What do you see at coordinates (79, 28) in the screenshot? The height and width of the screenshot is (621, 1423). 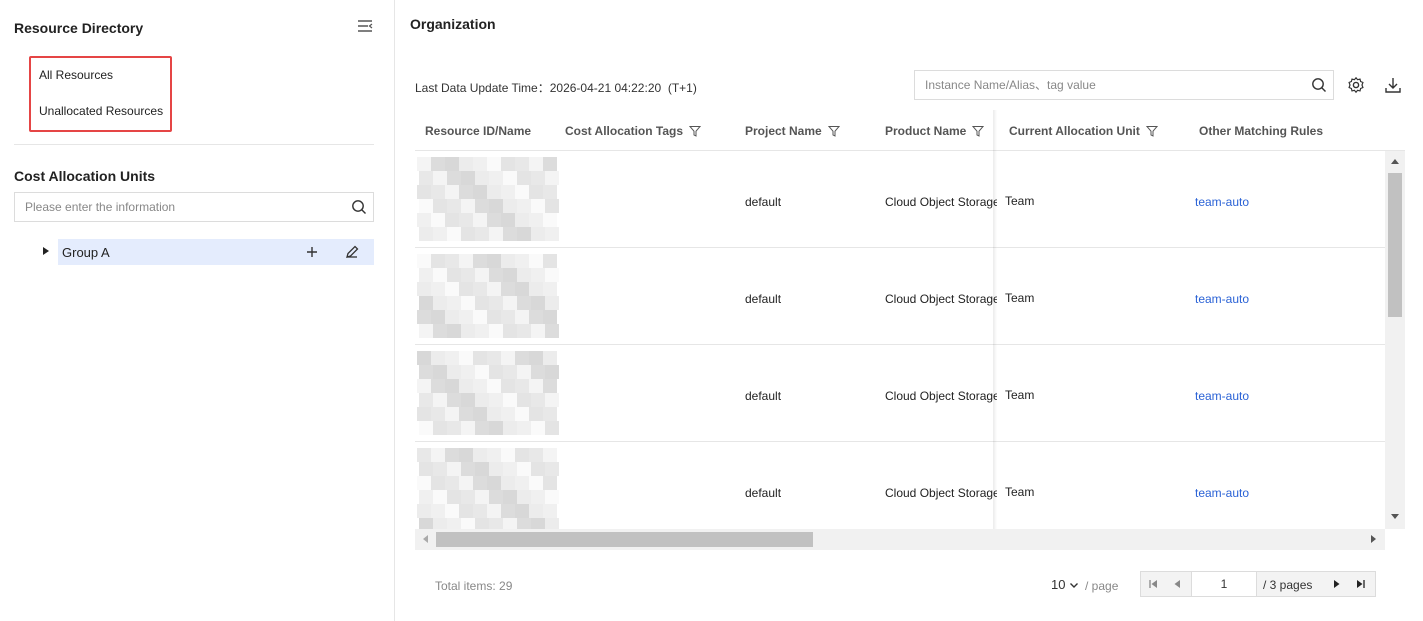 I see `resource-directory-title: Resource Directory` at bounding box center [79, 28].